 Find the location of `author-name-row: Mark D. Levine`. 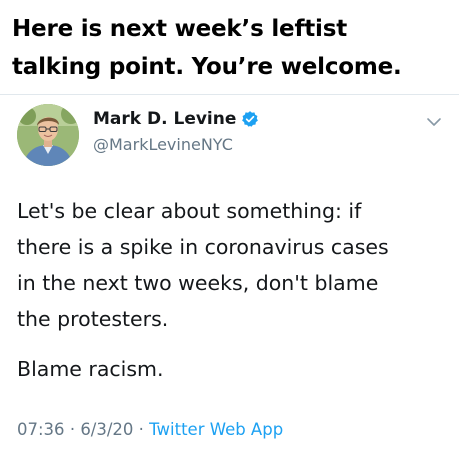

author-name-row: Mark D. Levine is located at coordinates (176, 119).